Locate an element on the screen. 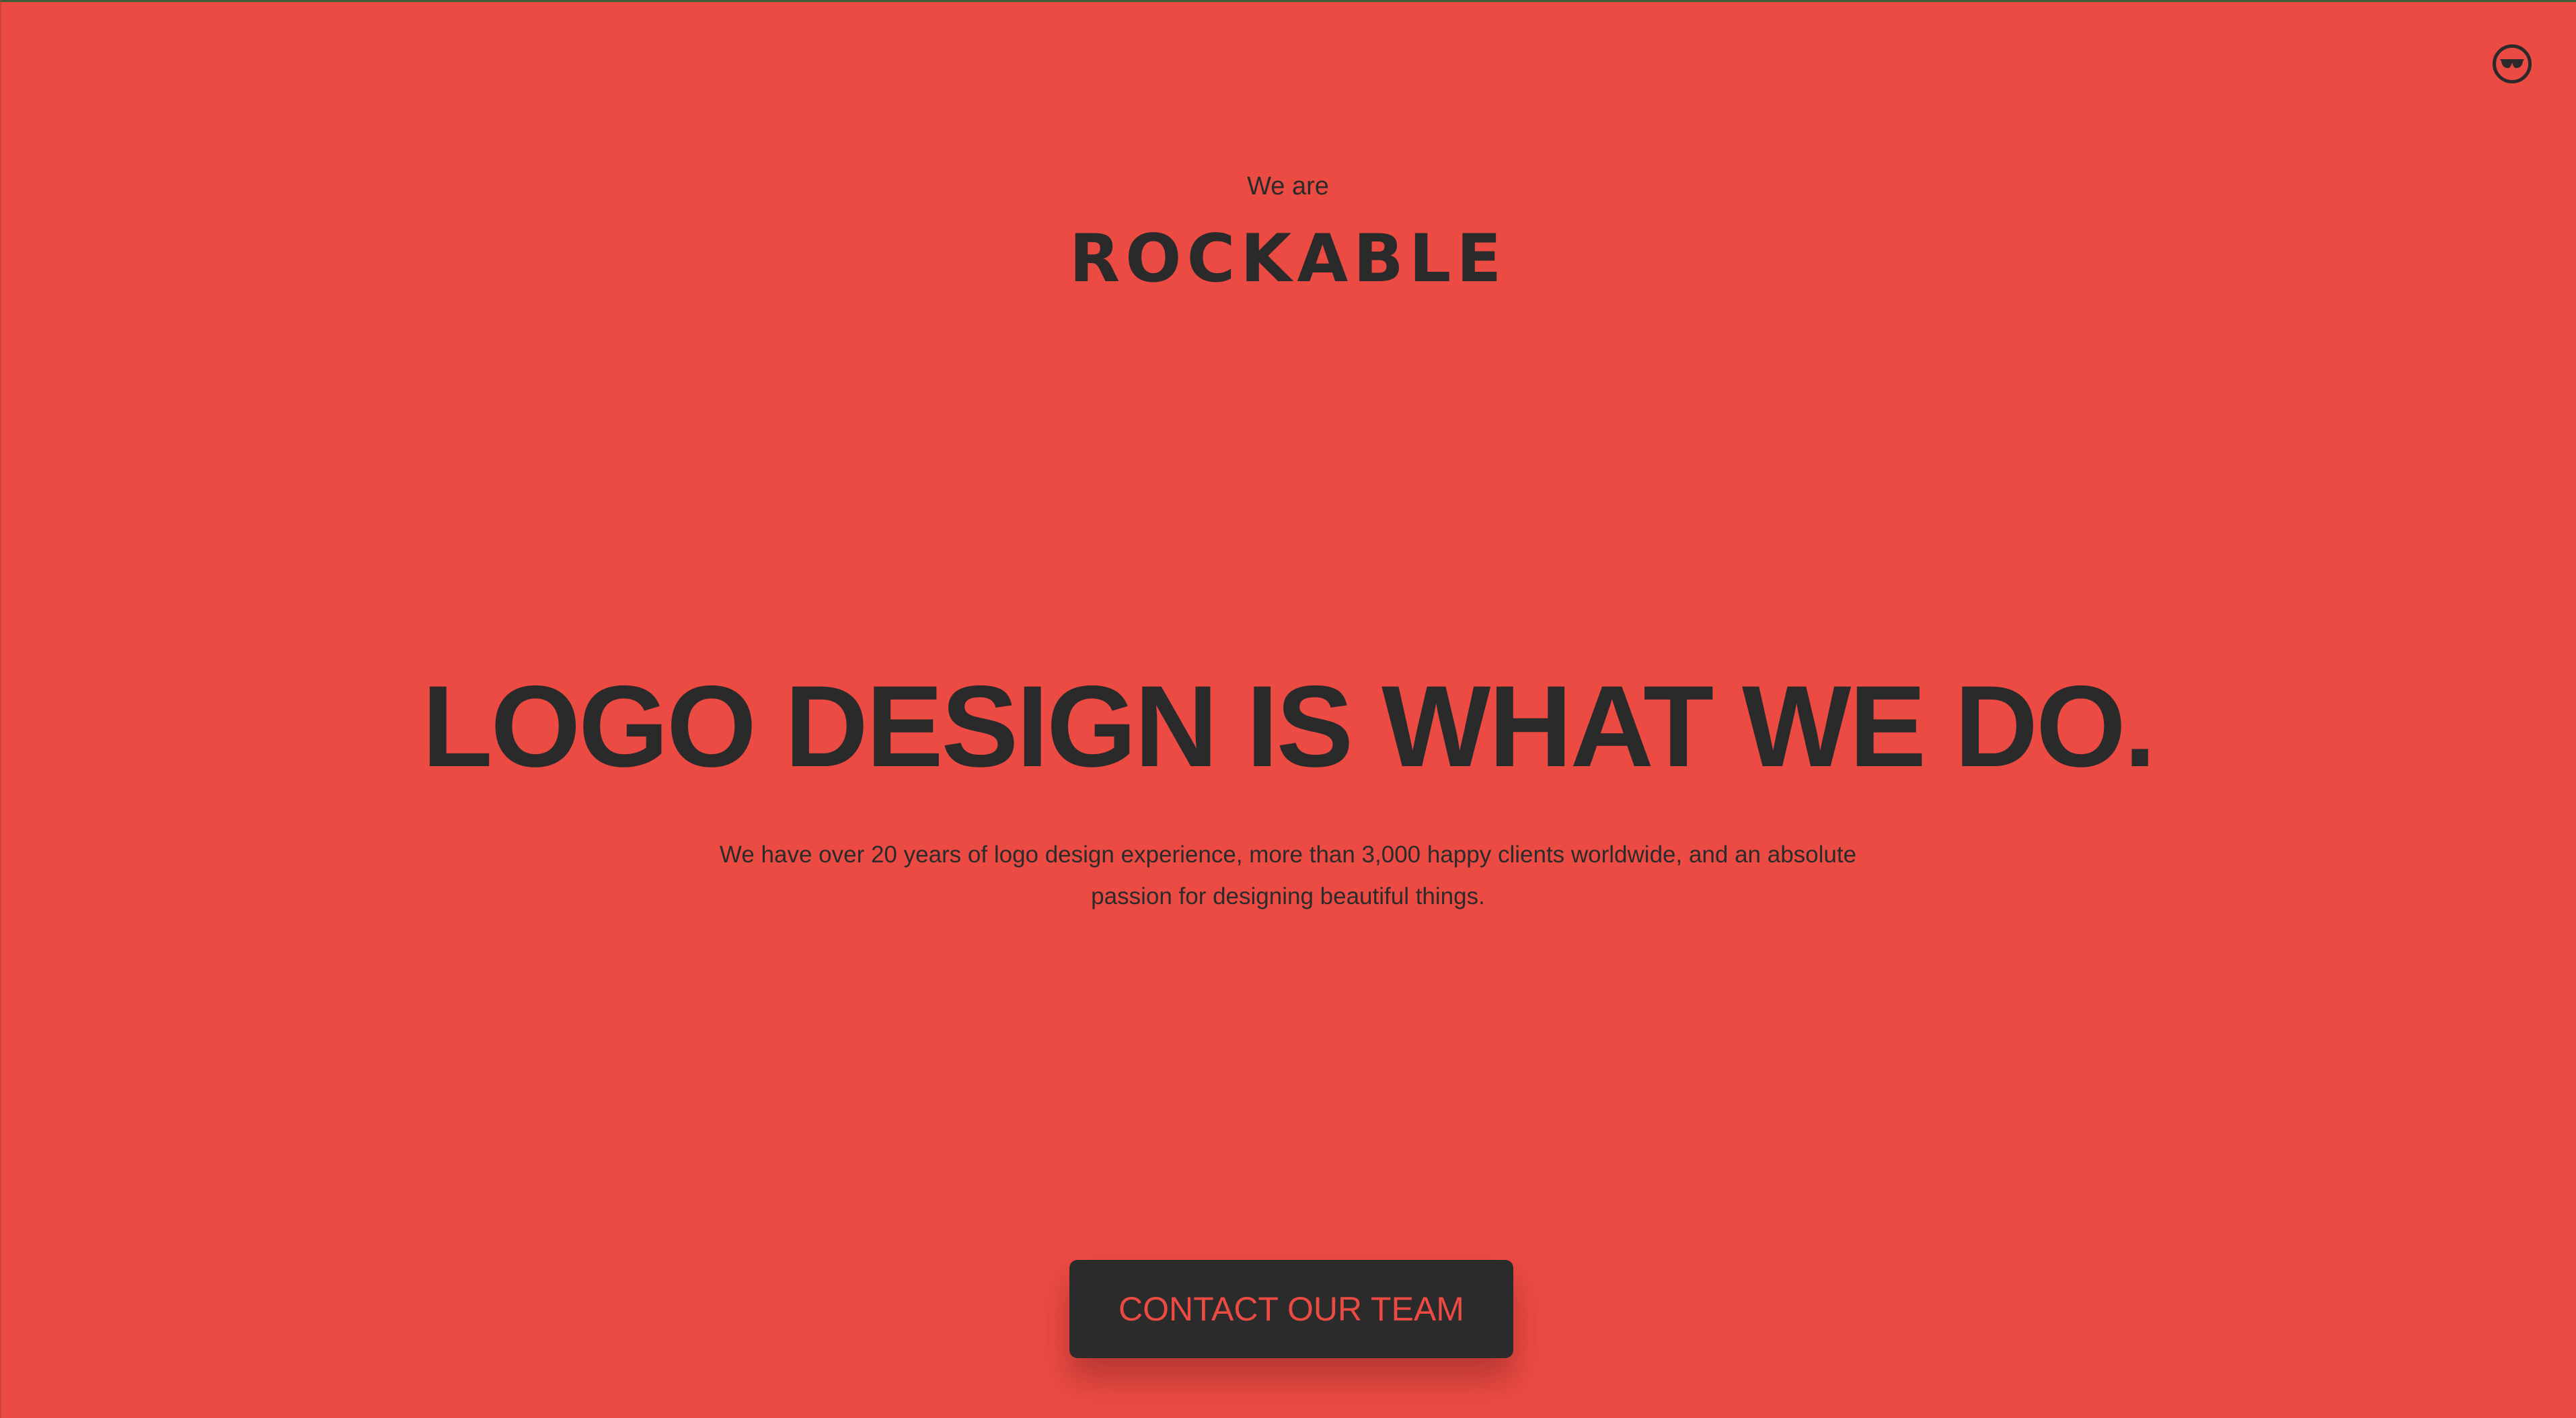 The width and height of the screenshot is (2576, 1418). brand-wordmark: ROCKABLE is located at coordinates (1288, 259).